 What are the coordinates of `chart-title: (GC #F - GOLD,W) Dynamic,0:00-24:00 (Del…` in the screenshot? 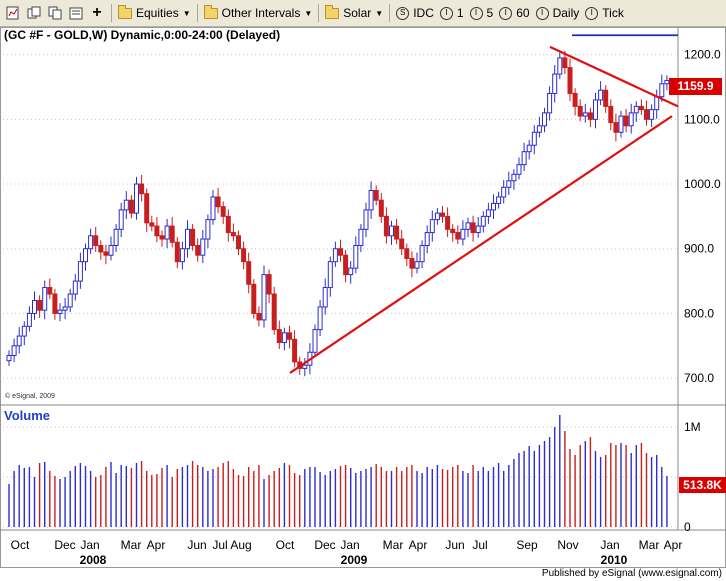 It's located at (142, 35).